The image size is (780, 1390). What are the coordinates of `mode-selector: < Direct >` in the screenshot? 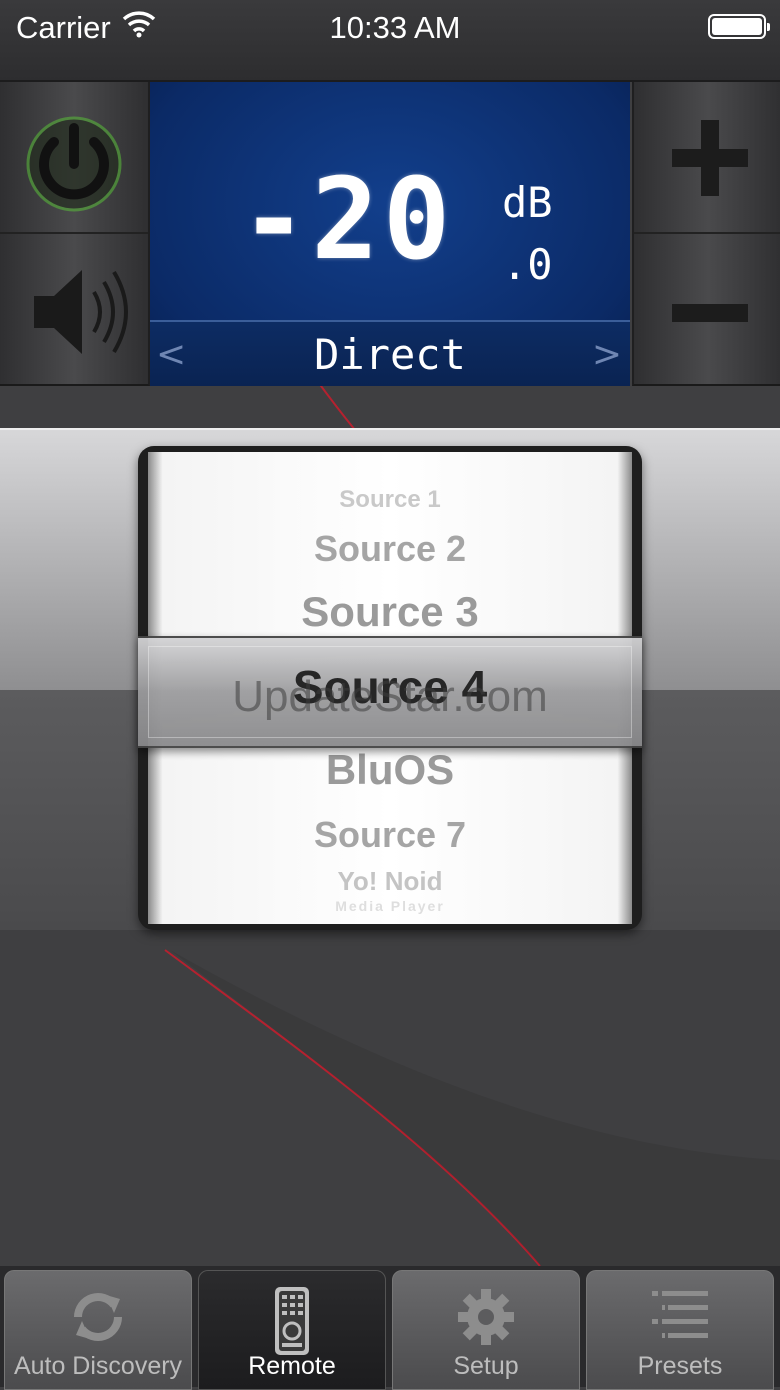 It's located at (390, 353).